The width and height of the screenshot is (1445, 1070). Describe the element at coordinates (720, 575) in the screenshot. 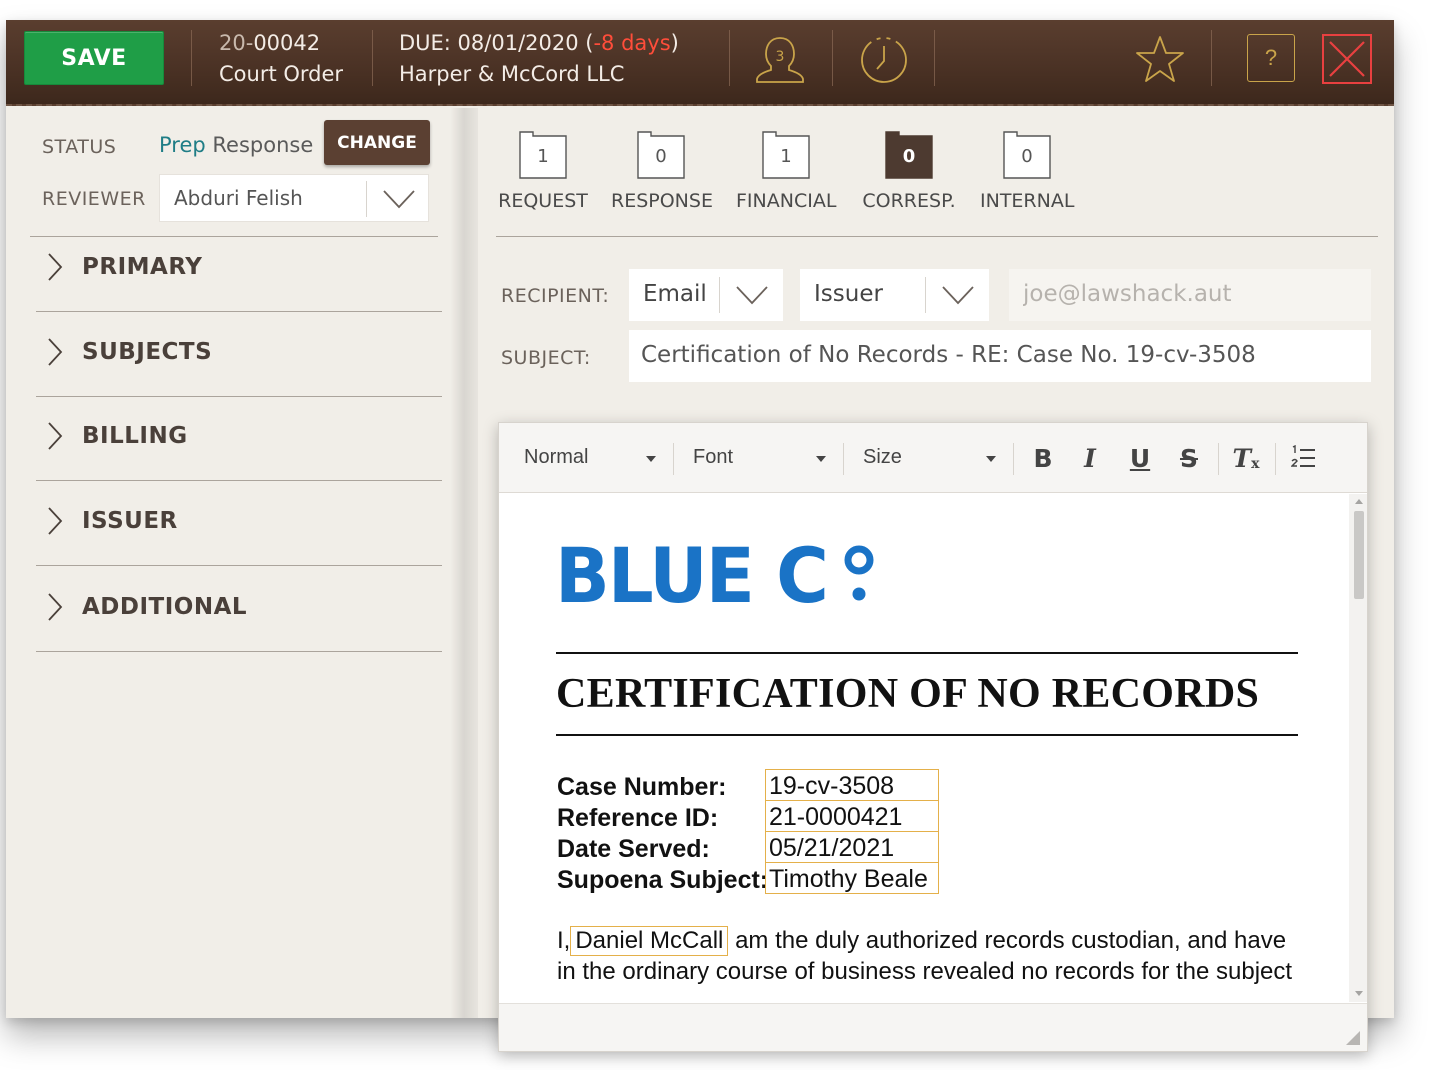

I see `company-logo: BLUE C` at that location.